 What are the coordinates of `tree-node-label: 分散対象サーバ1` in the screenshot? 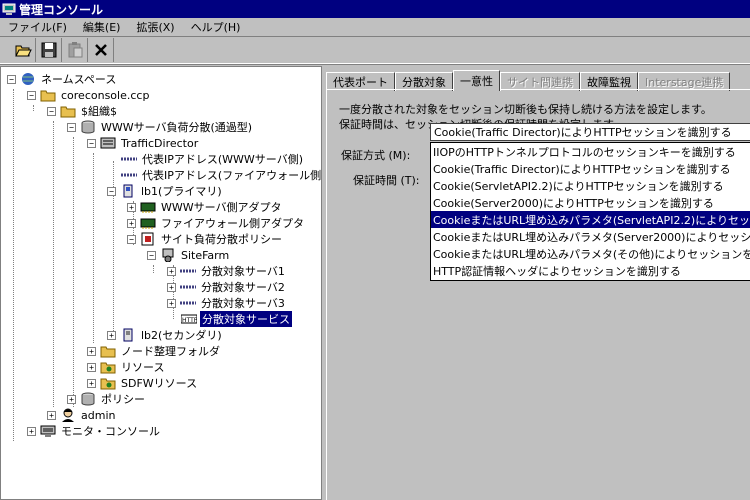 It's located at (243, 271).